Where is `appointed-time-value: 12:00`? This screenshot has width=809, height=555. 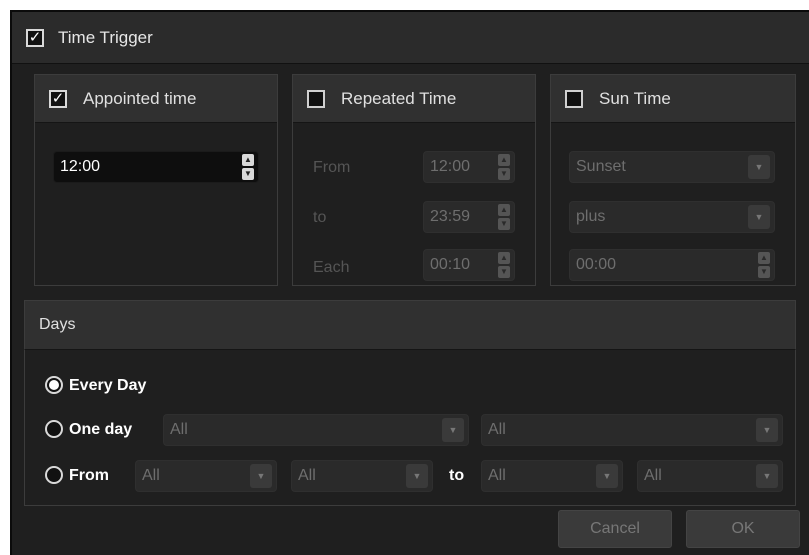 appointed-time-value: 12:00 is located at coordinates (80, 166).